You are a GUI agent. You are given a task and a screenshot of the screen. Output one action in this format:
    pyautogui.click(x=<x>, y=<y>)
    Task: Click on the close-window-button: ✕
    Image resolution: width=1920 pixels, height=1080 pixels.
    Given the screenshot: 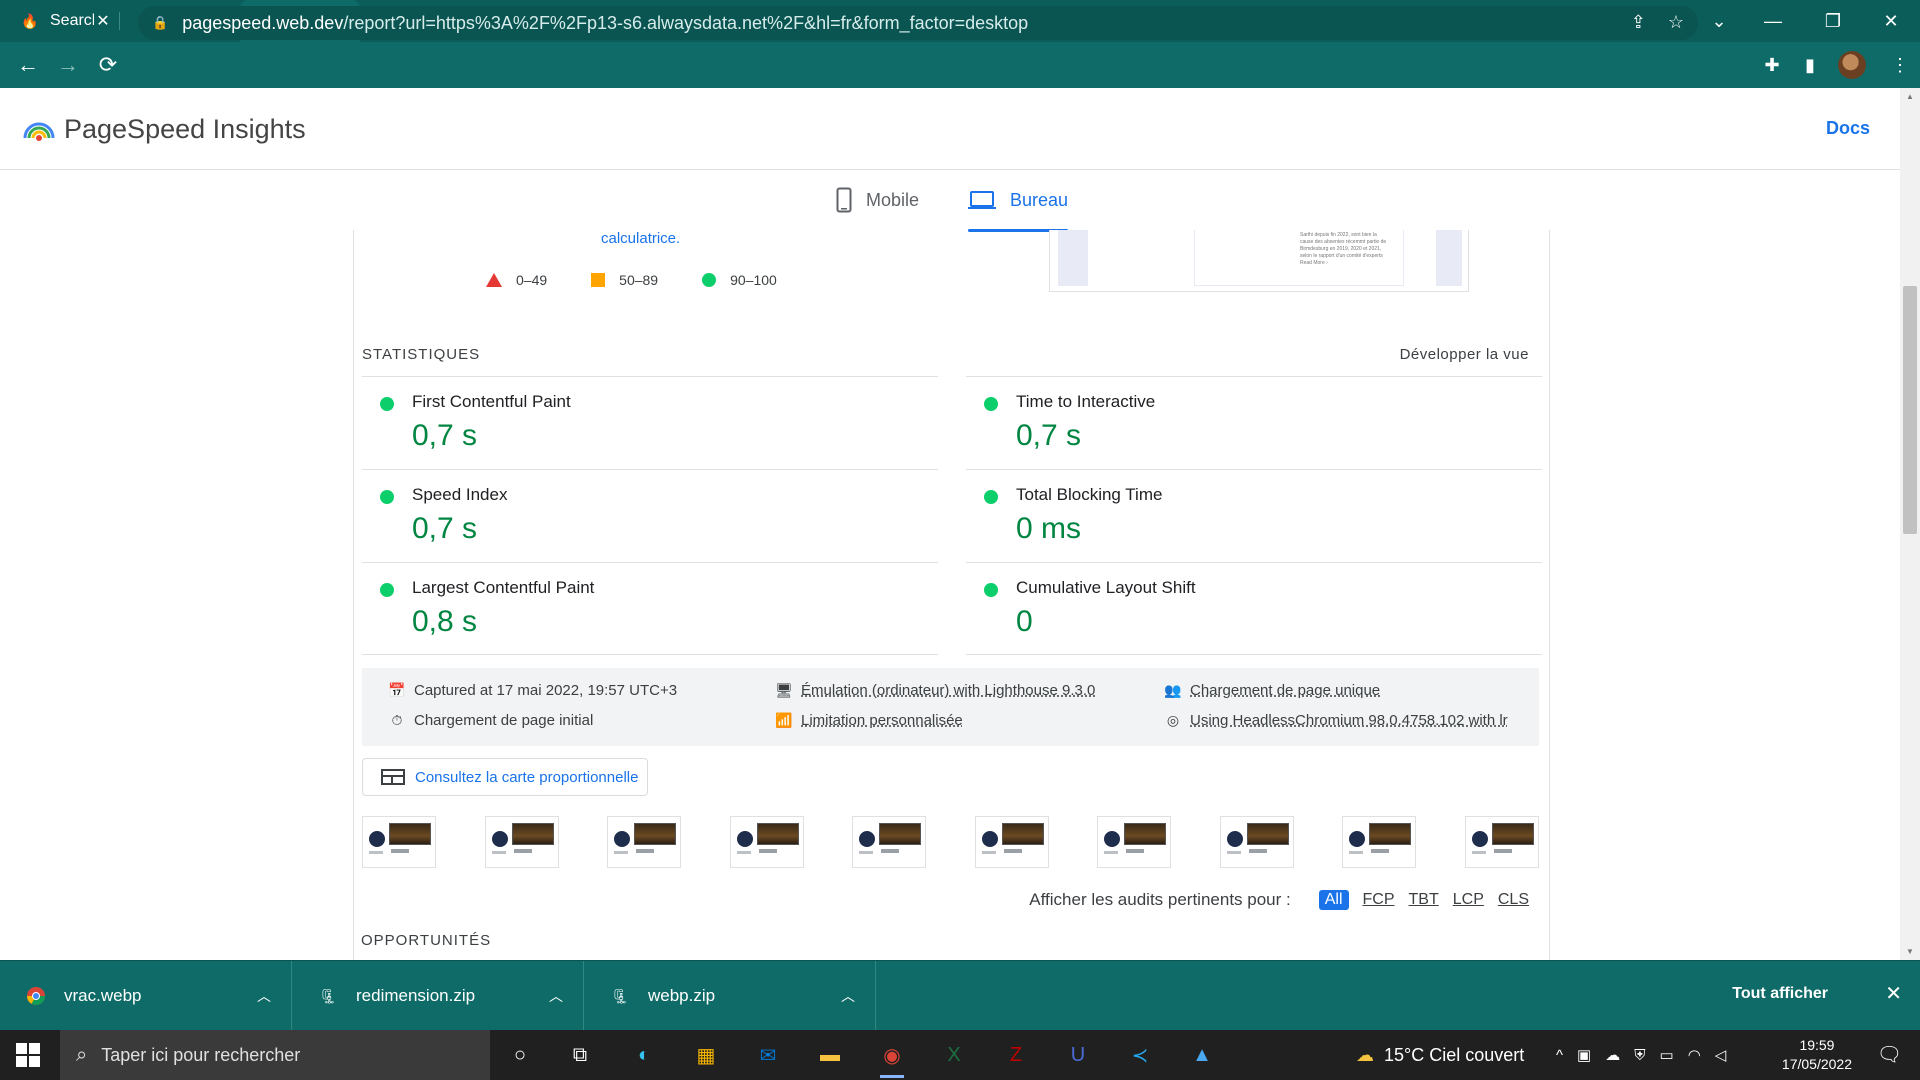 What is the action you would take?
    pyautogui.click(x=1891, y=21)
    